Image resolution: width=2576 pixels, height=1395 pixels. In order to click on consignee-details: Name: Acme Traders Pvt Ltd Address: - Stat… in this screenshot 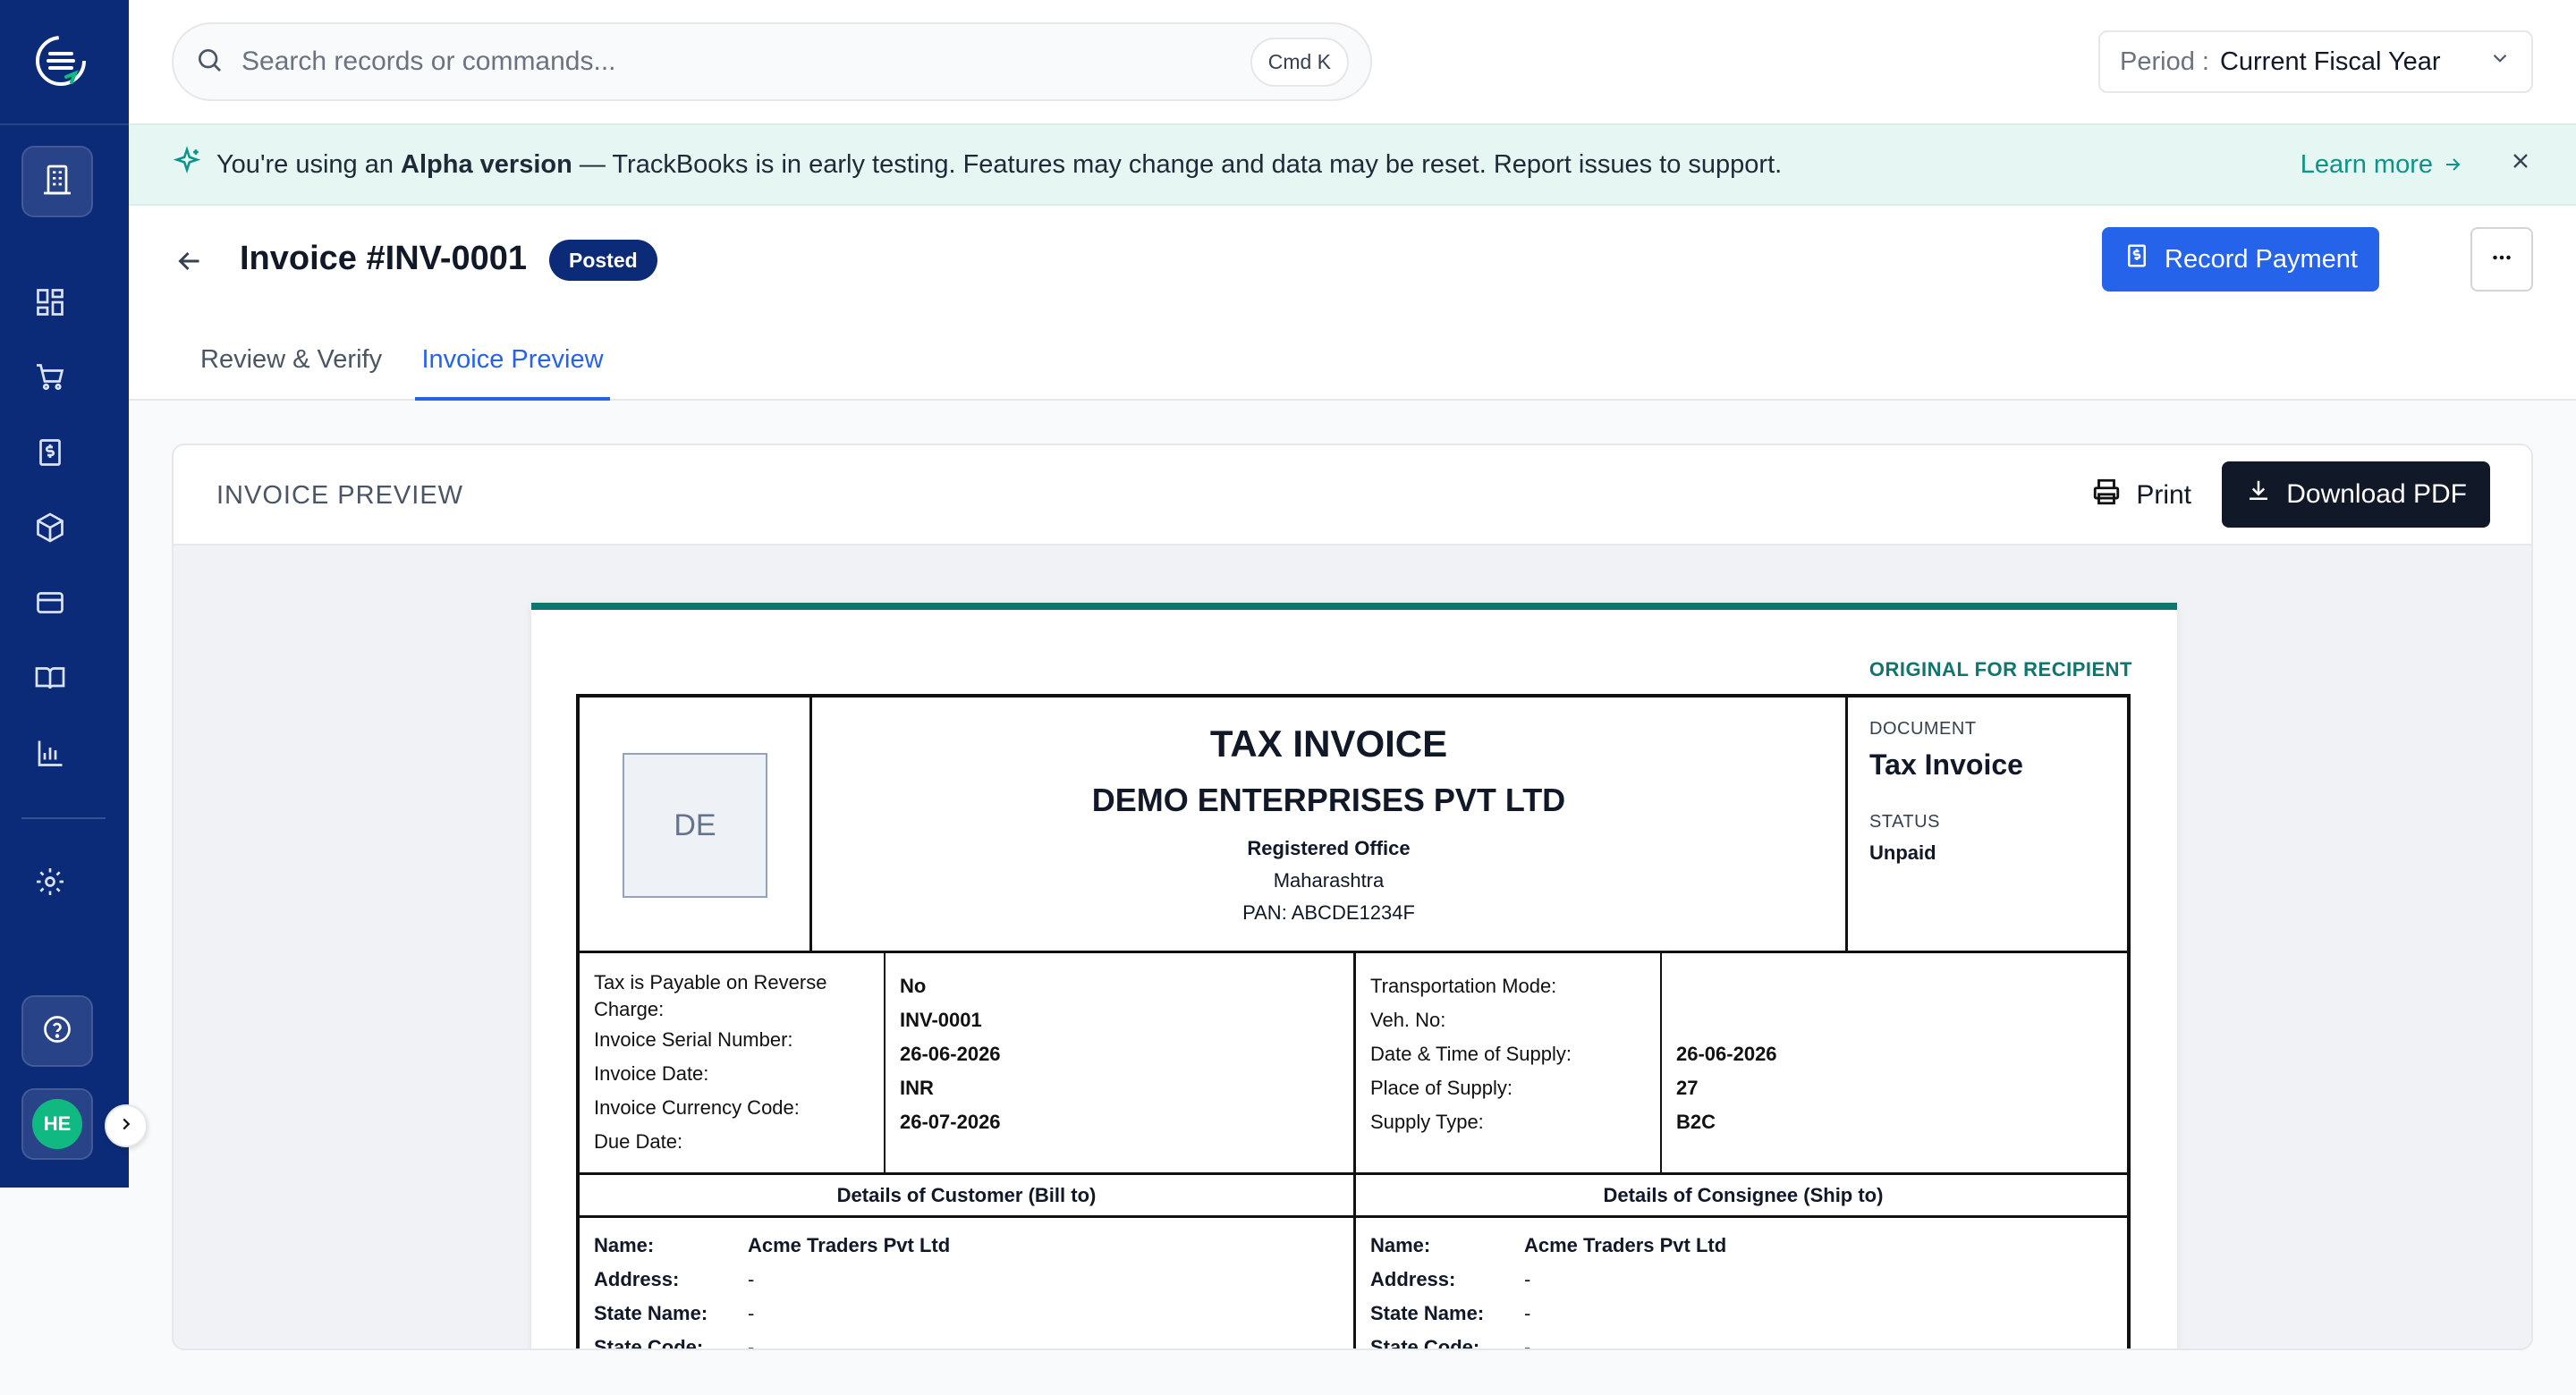, I will do `click(1743, 1284)`.